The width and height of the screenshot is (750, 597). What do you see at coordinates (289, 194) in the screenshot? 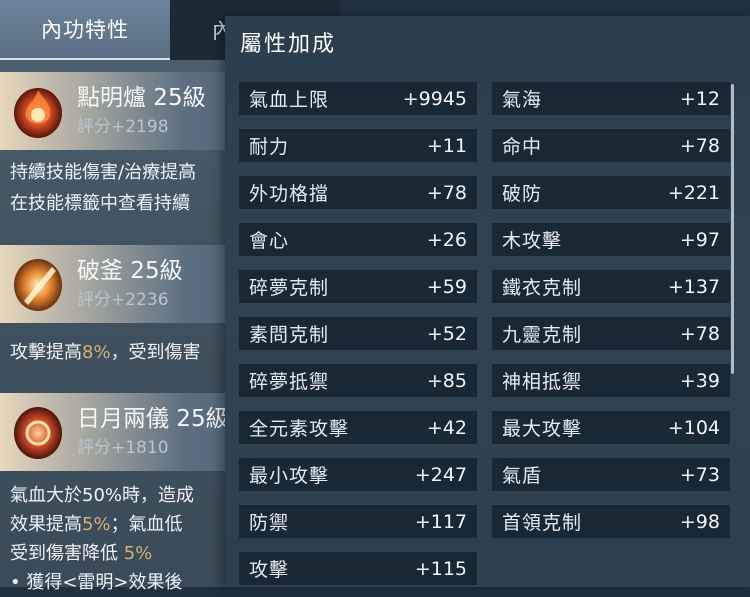
I see `attribute-label: 外功格擋` at bounding box center [289, 194].